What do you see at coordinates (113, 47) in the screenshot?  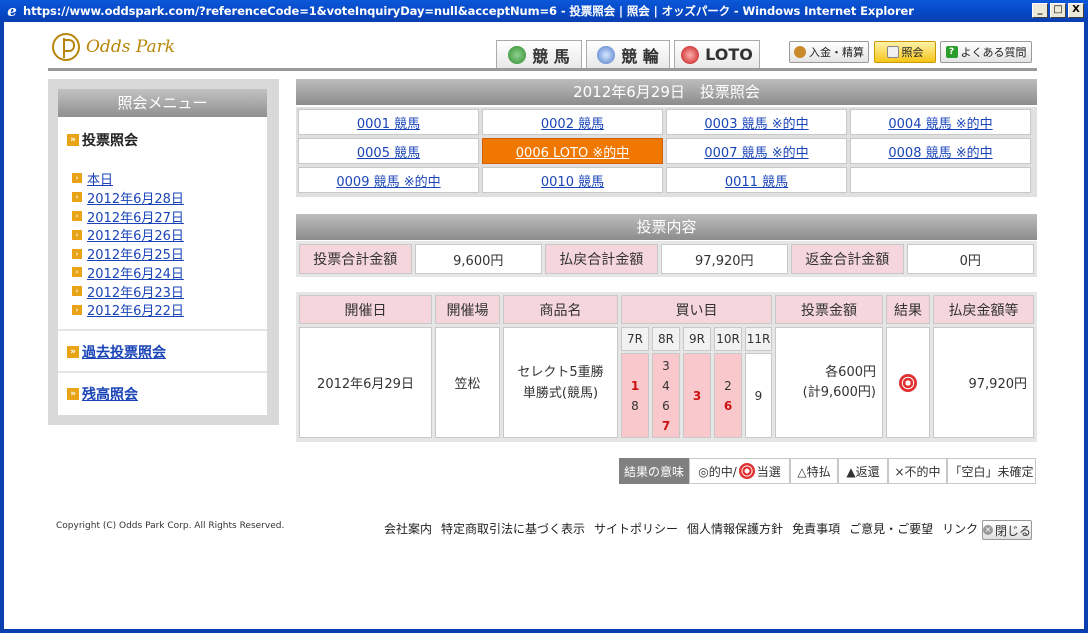 I see `oddspark-logo: Odds Park` at bounding box center [113, 47].